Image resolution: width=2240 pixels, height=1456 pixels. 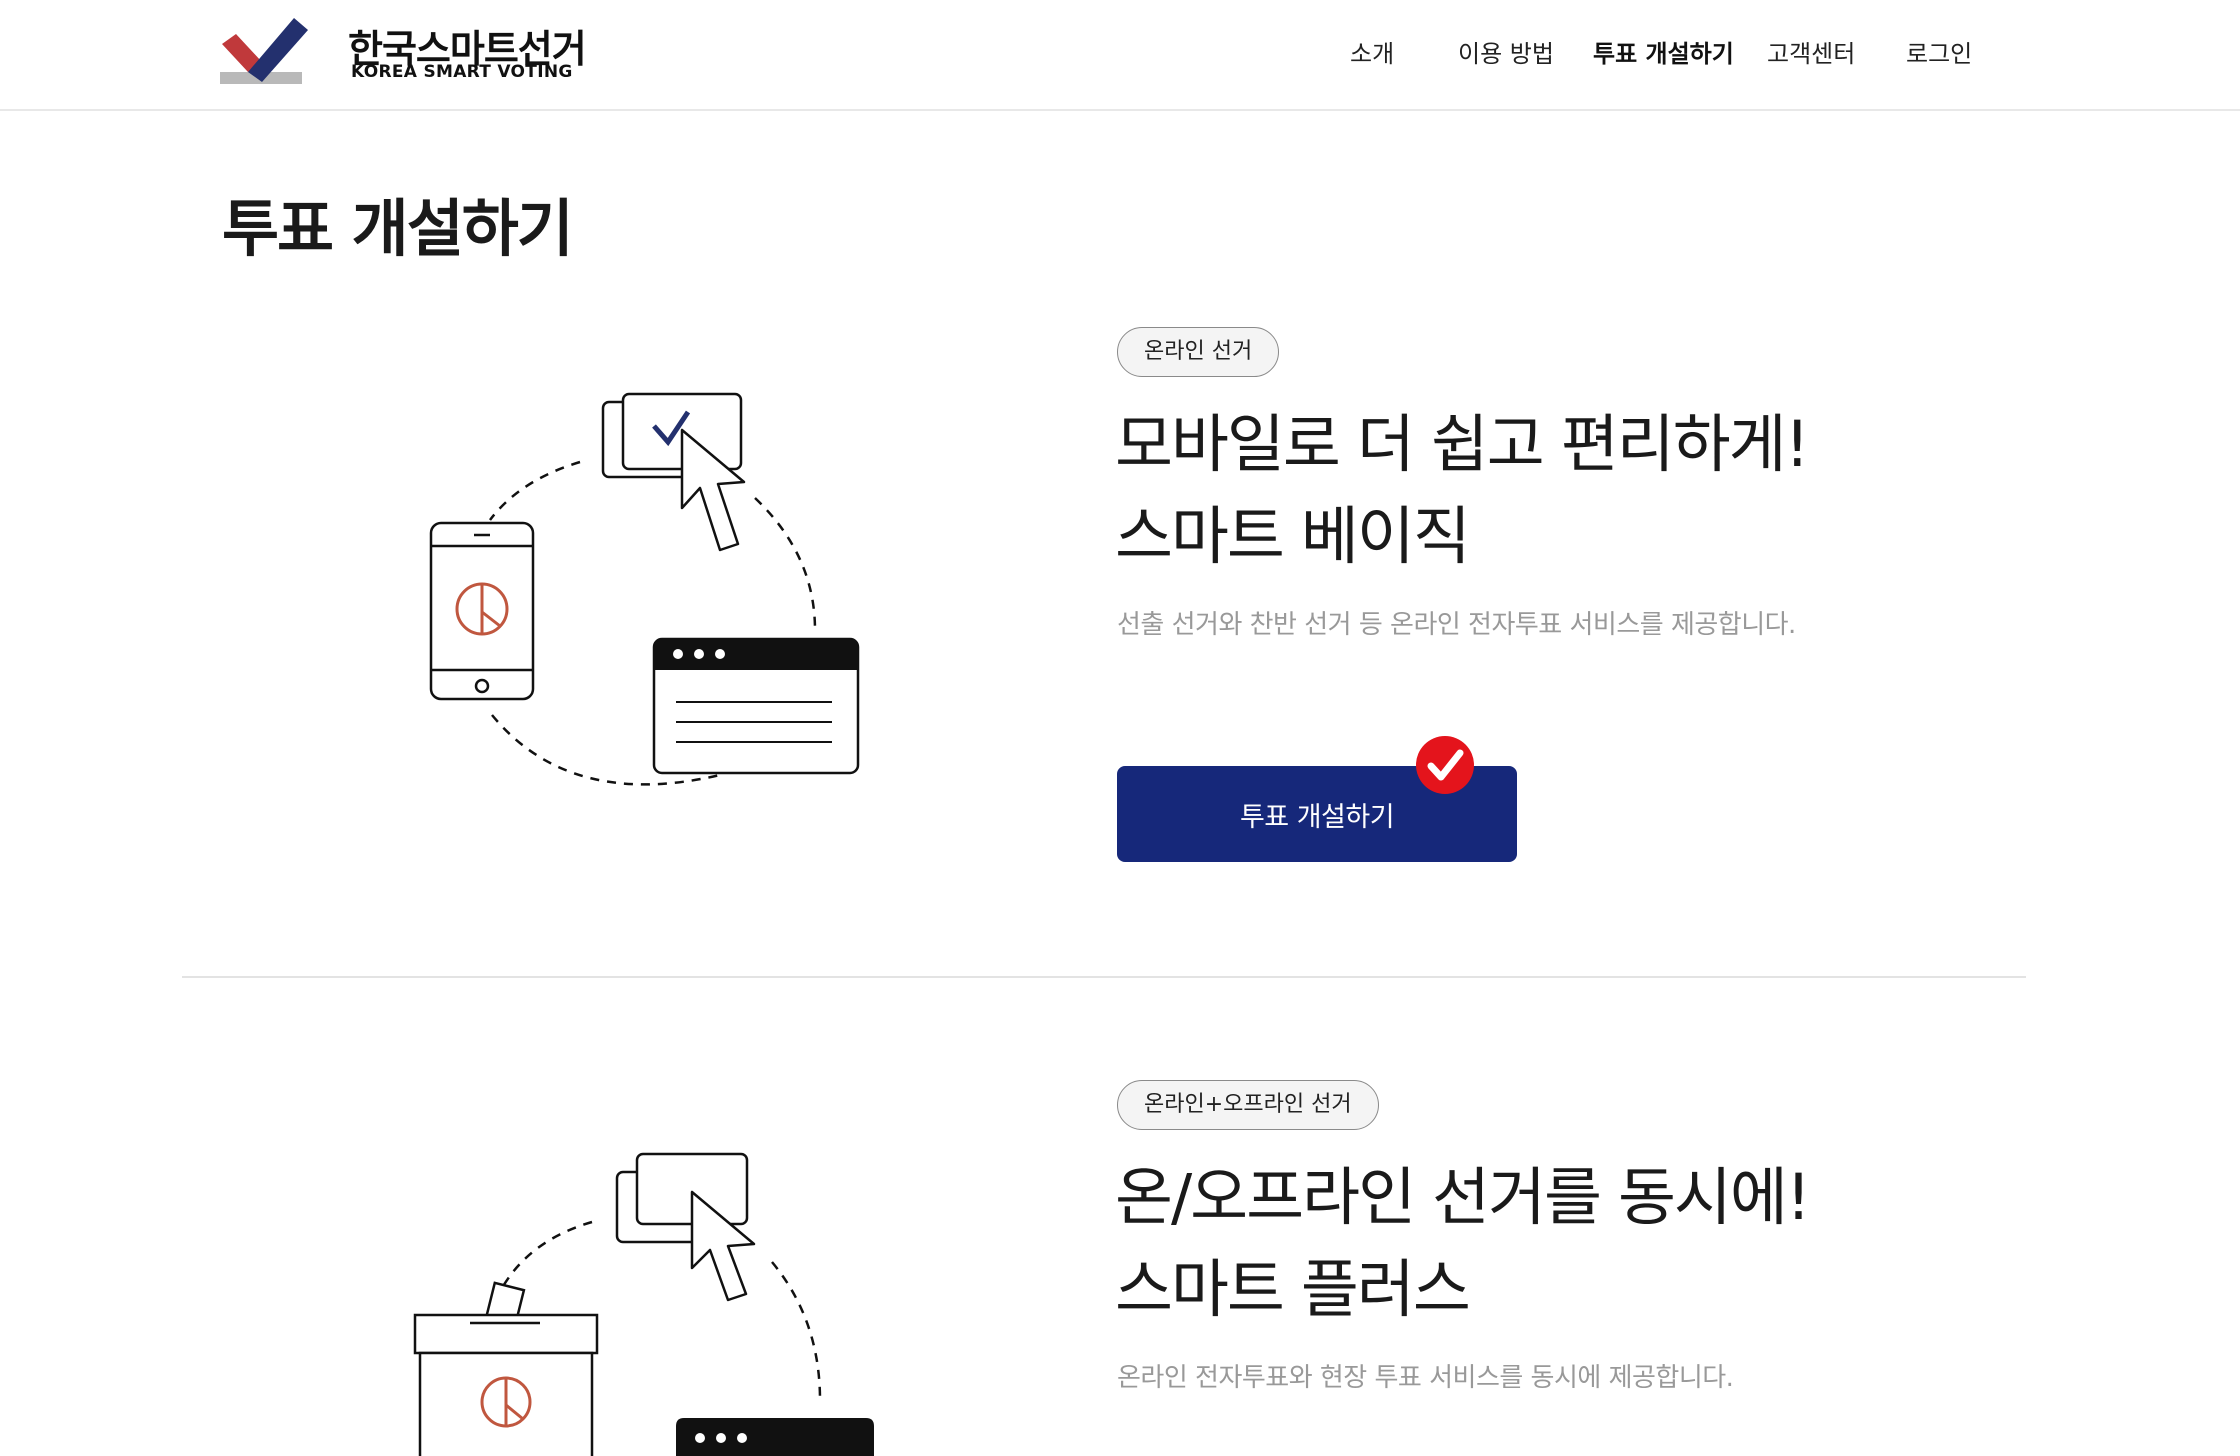 What do you see at coordinates (1663, 51) in the screenshot?
I see `nav-item-create-vote: 투표 개설하기` at bounding box center [1663, 51].